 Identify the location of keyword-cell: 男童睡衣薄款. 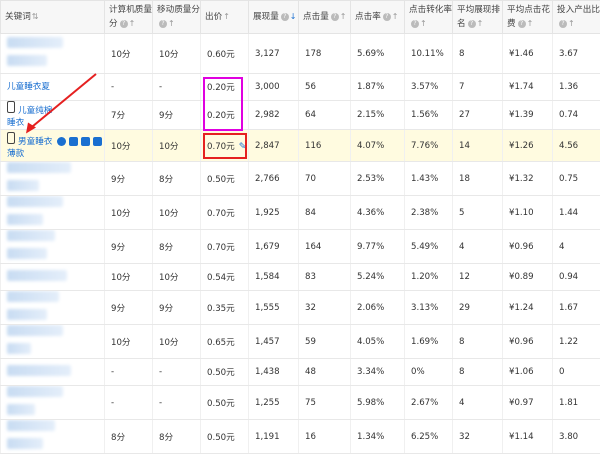
(53, 146).